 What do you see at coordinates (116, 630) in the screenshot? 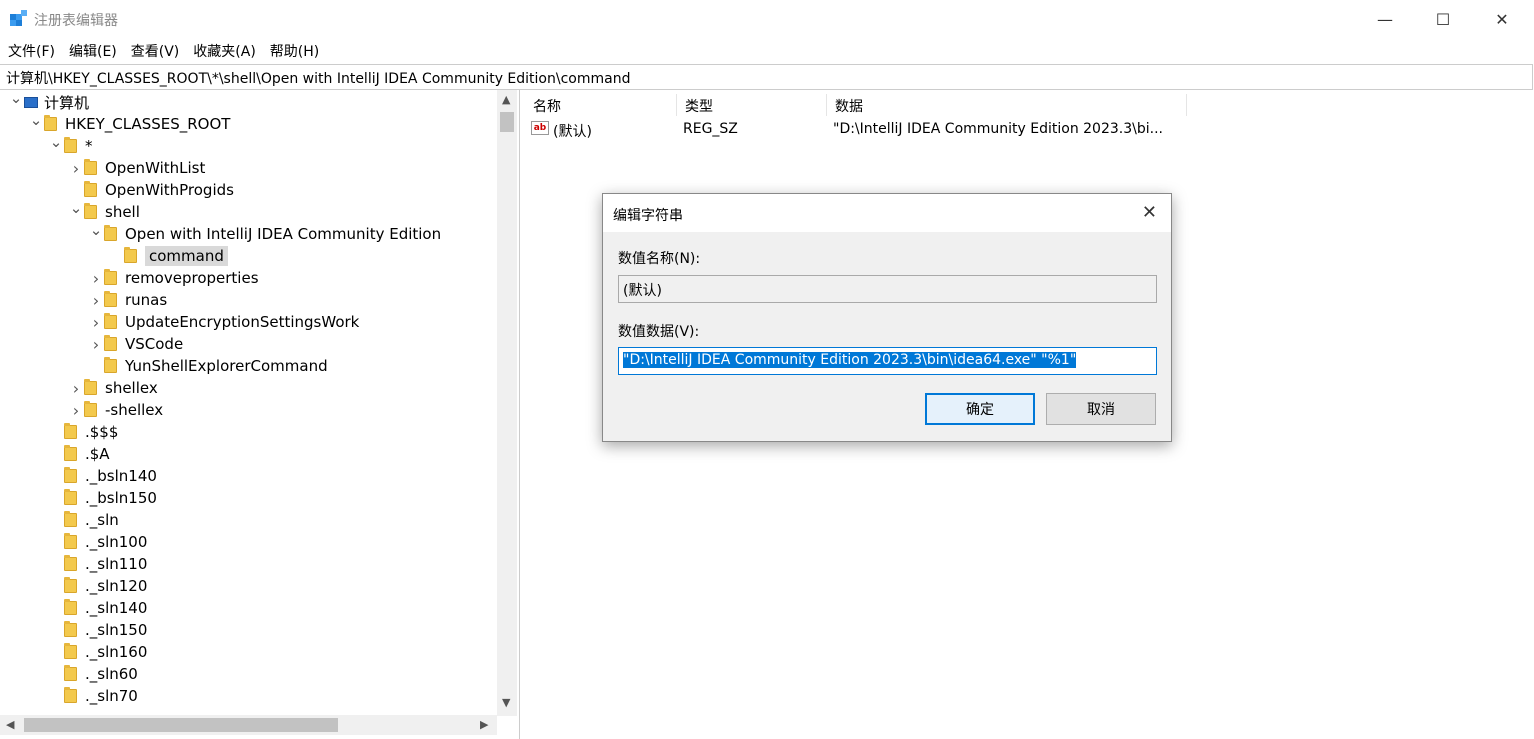
I see `tree-item-label: ._sln150` at bounding box center [116, 630].